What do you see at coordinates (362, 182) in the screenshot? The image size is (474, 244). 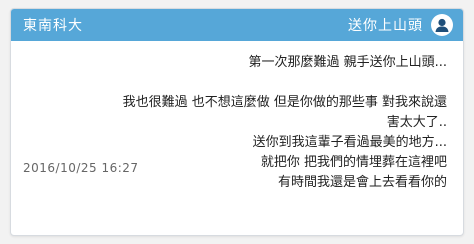 I see `post-line: 有時間我還是會上去看看你的` at bounding box center [362, 182].